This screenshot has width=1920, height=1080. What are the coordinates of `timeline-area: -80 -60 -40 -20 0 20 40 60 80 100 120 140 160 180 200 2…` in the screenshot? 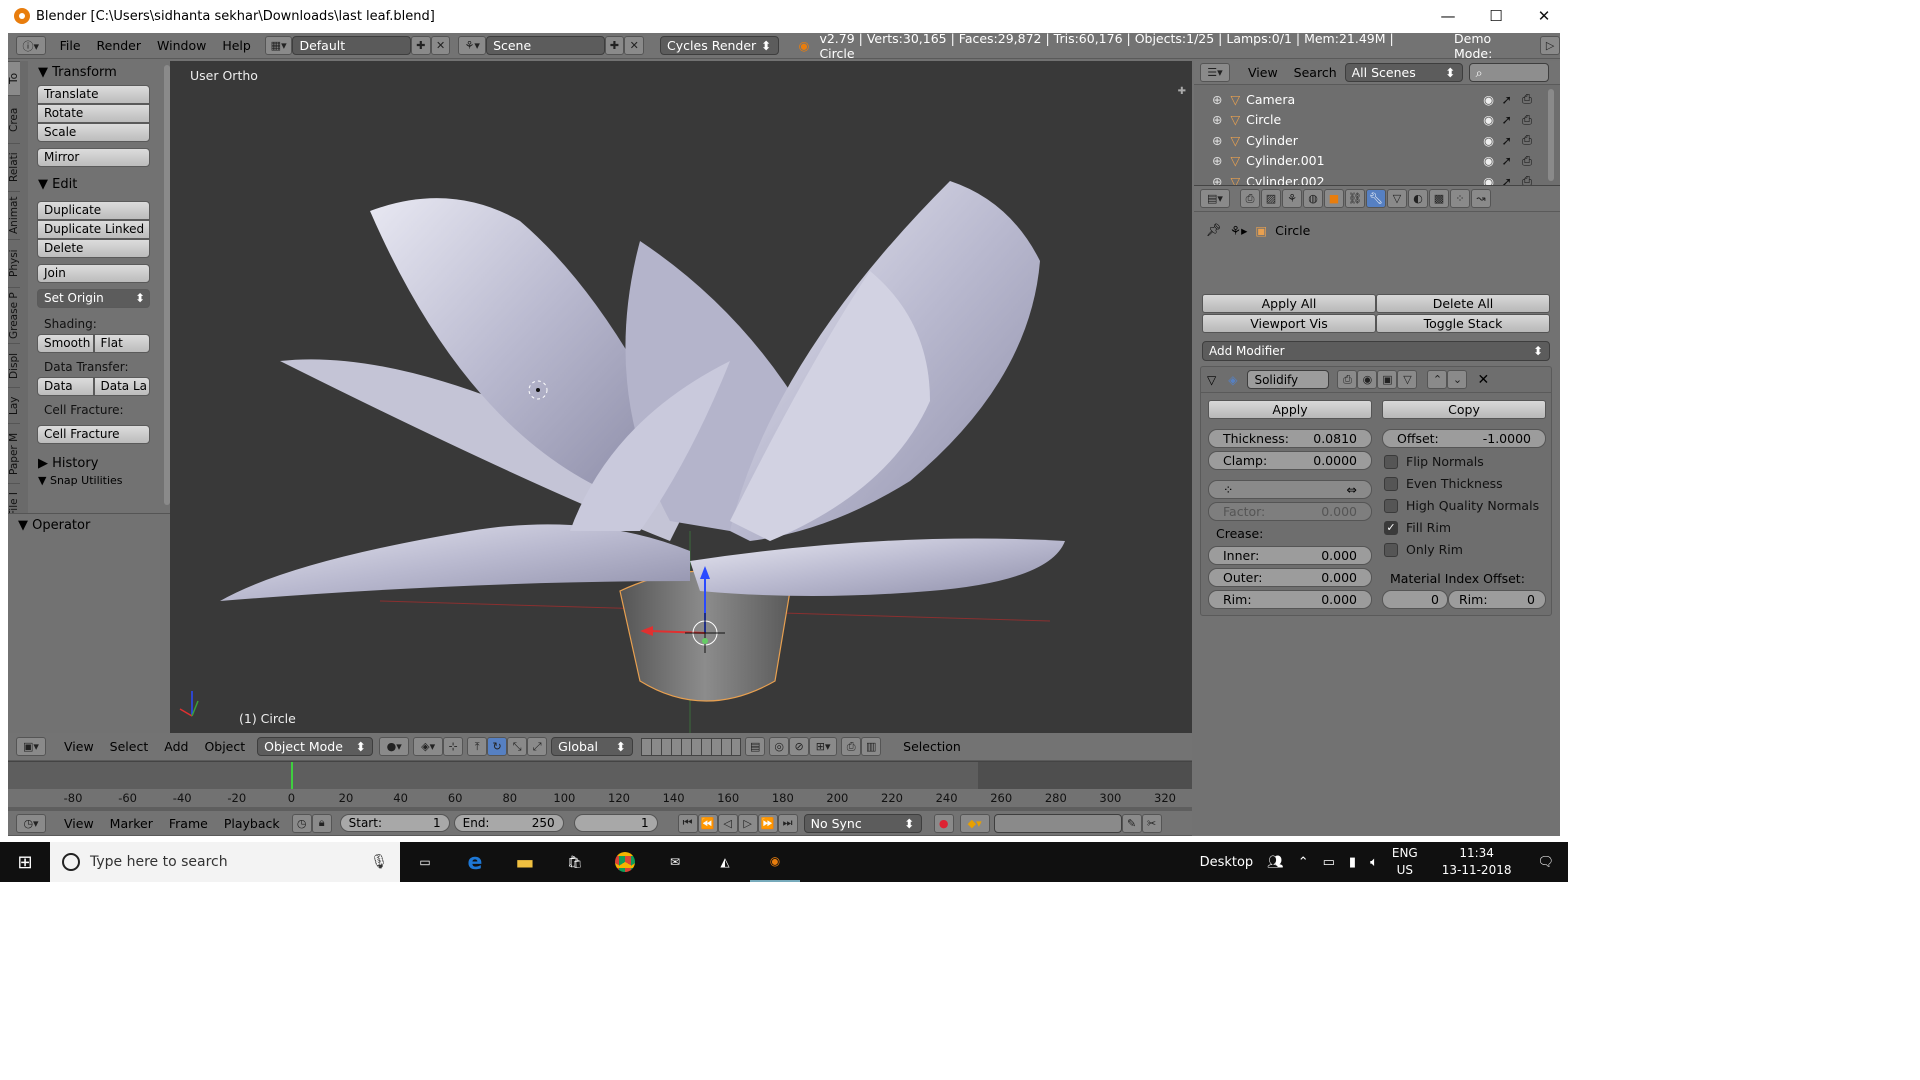 It's located at (600, 786).